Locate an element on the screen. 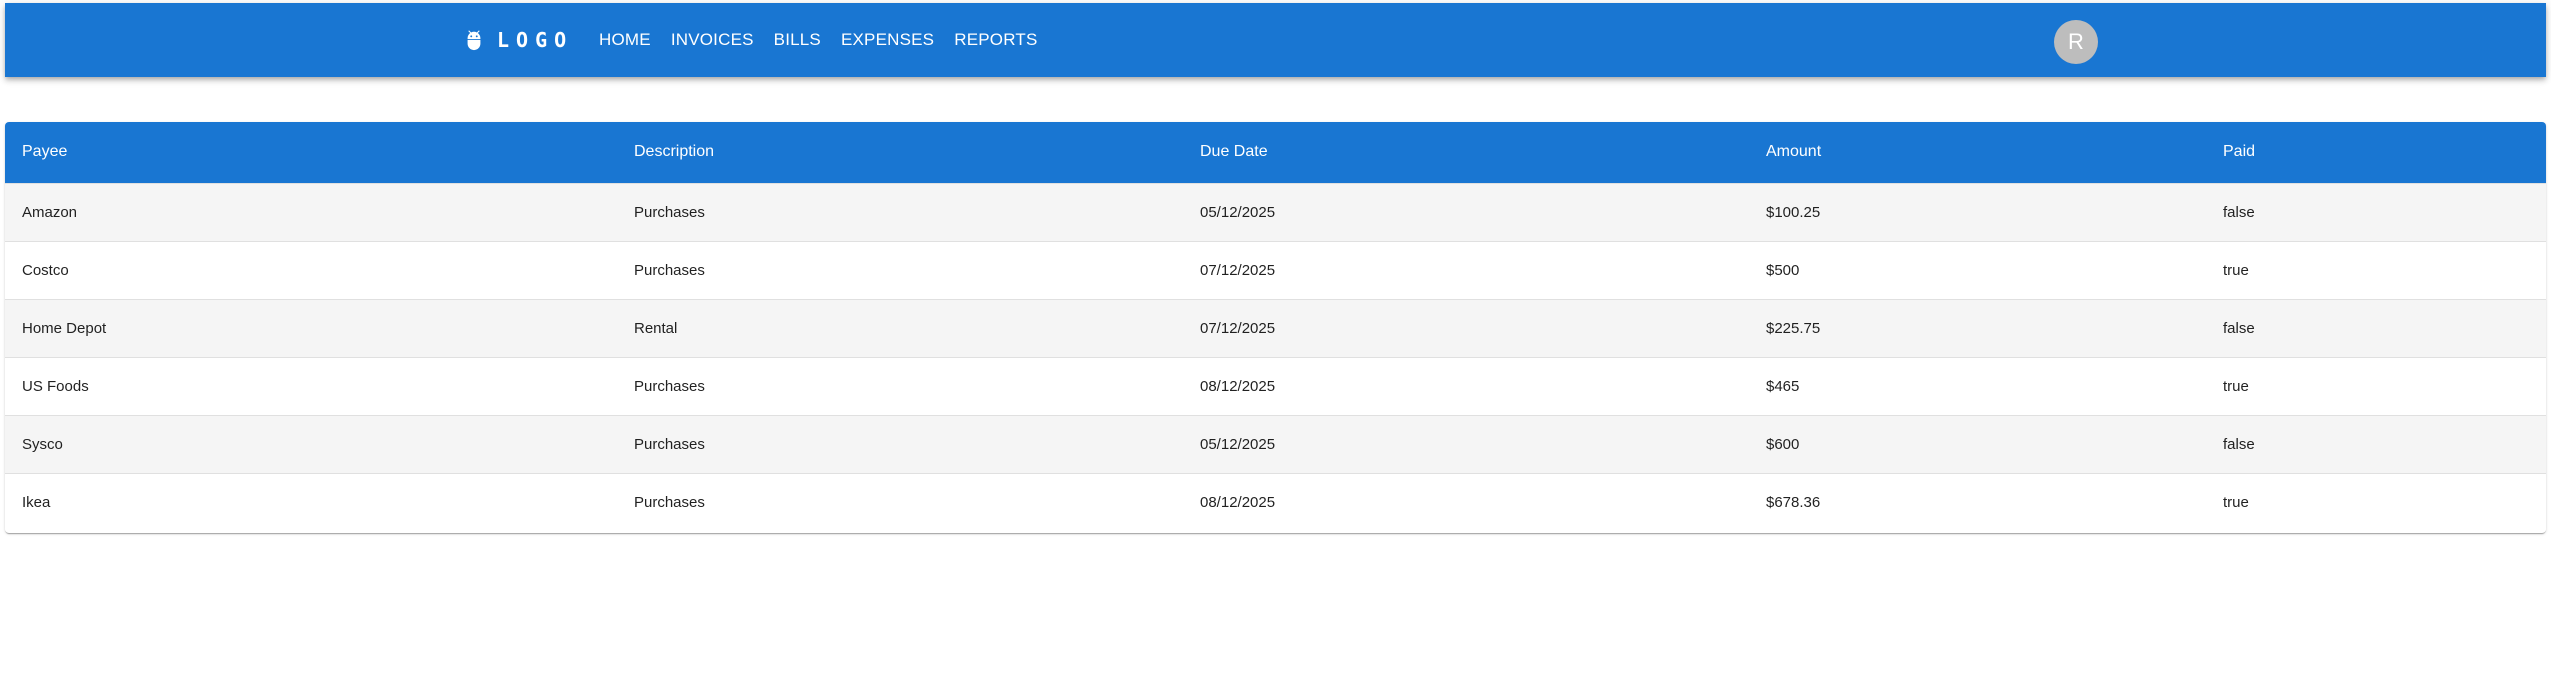 The image size is (2551, 680). user-avatar: R is located at coordinates (2076, 42).